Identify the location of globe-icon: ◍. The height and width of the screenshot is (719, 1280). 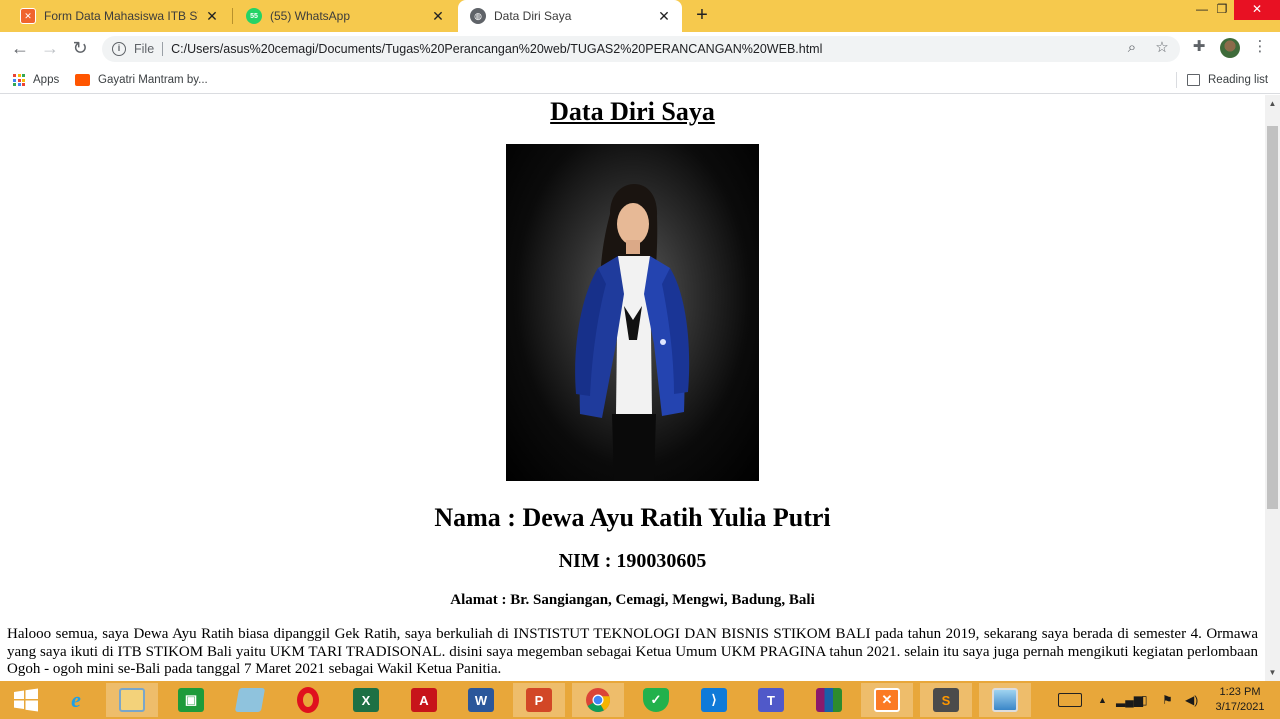
(478, 16).